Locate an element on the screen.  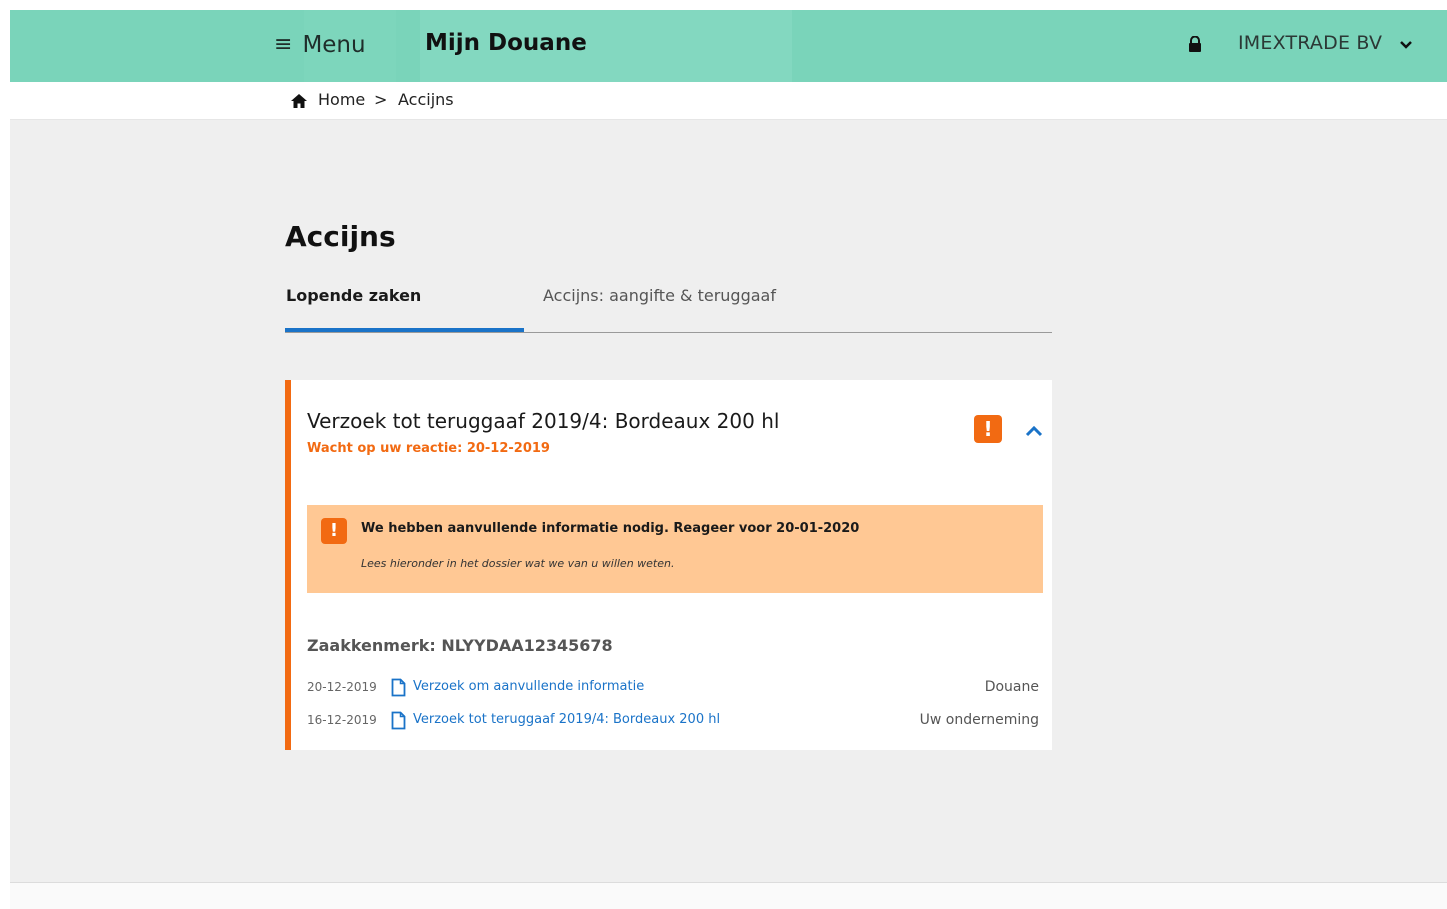
document-party: Uw onderneming is located at coordinates (979, 720).